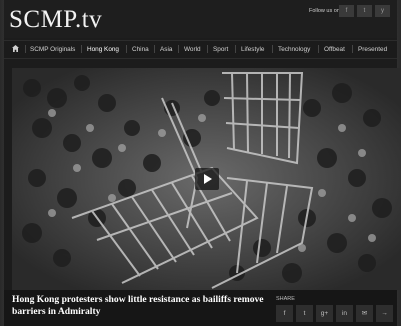  What do you see at coordinates (334, 49) in the screenshot?
I see `nav-offbeat: Offbeat` at bounding box center [334, 49].